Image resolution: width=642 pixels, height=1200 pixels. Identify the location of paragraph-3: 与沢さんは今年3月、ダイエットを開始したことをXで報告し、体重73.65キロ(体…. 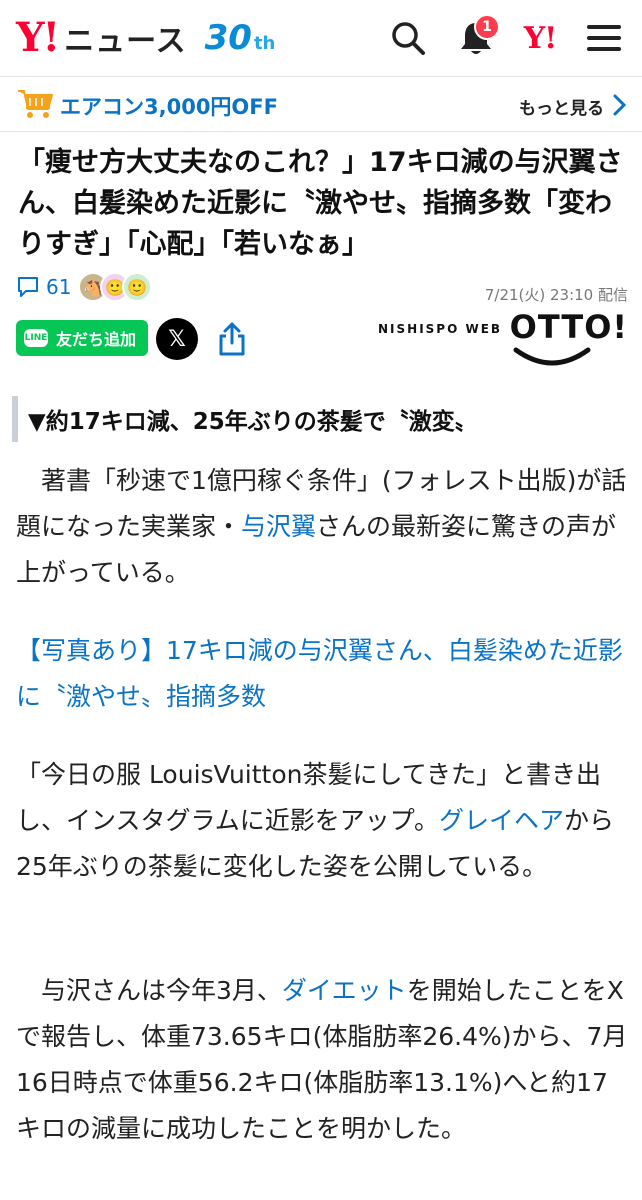
(322, 1060).